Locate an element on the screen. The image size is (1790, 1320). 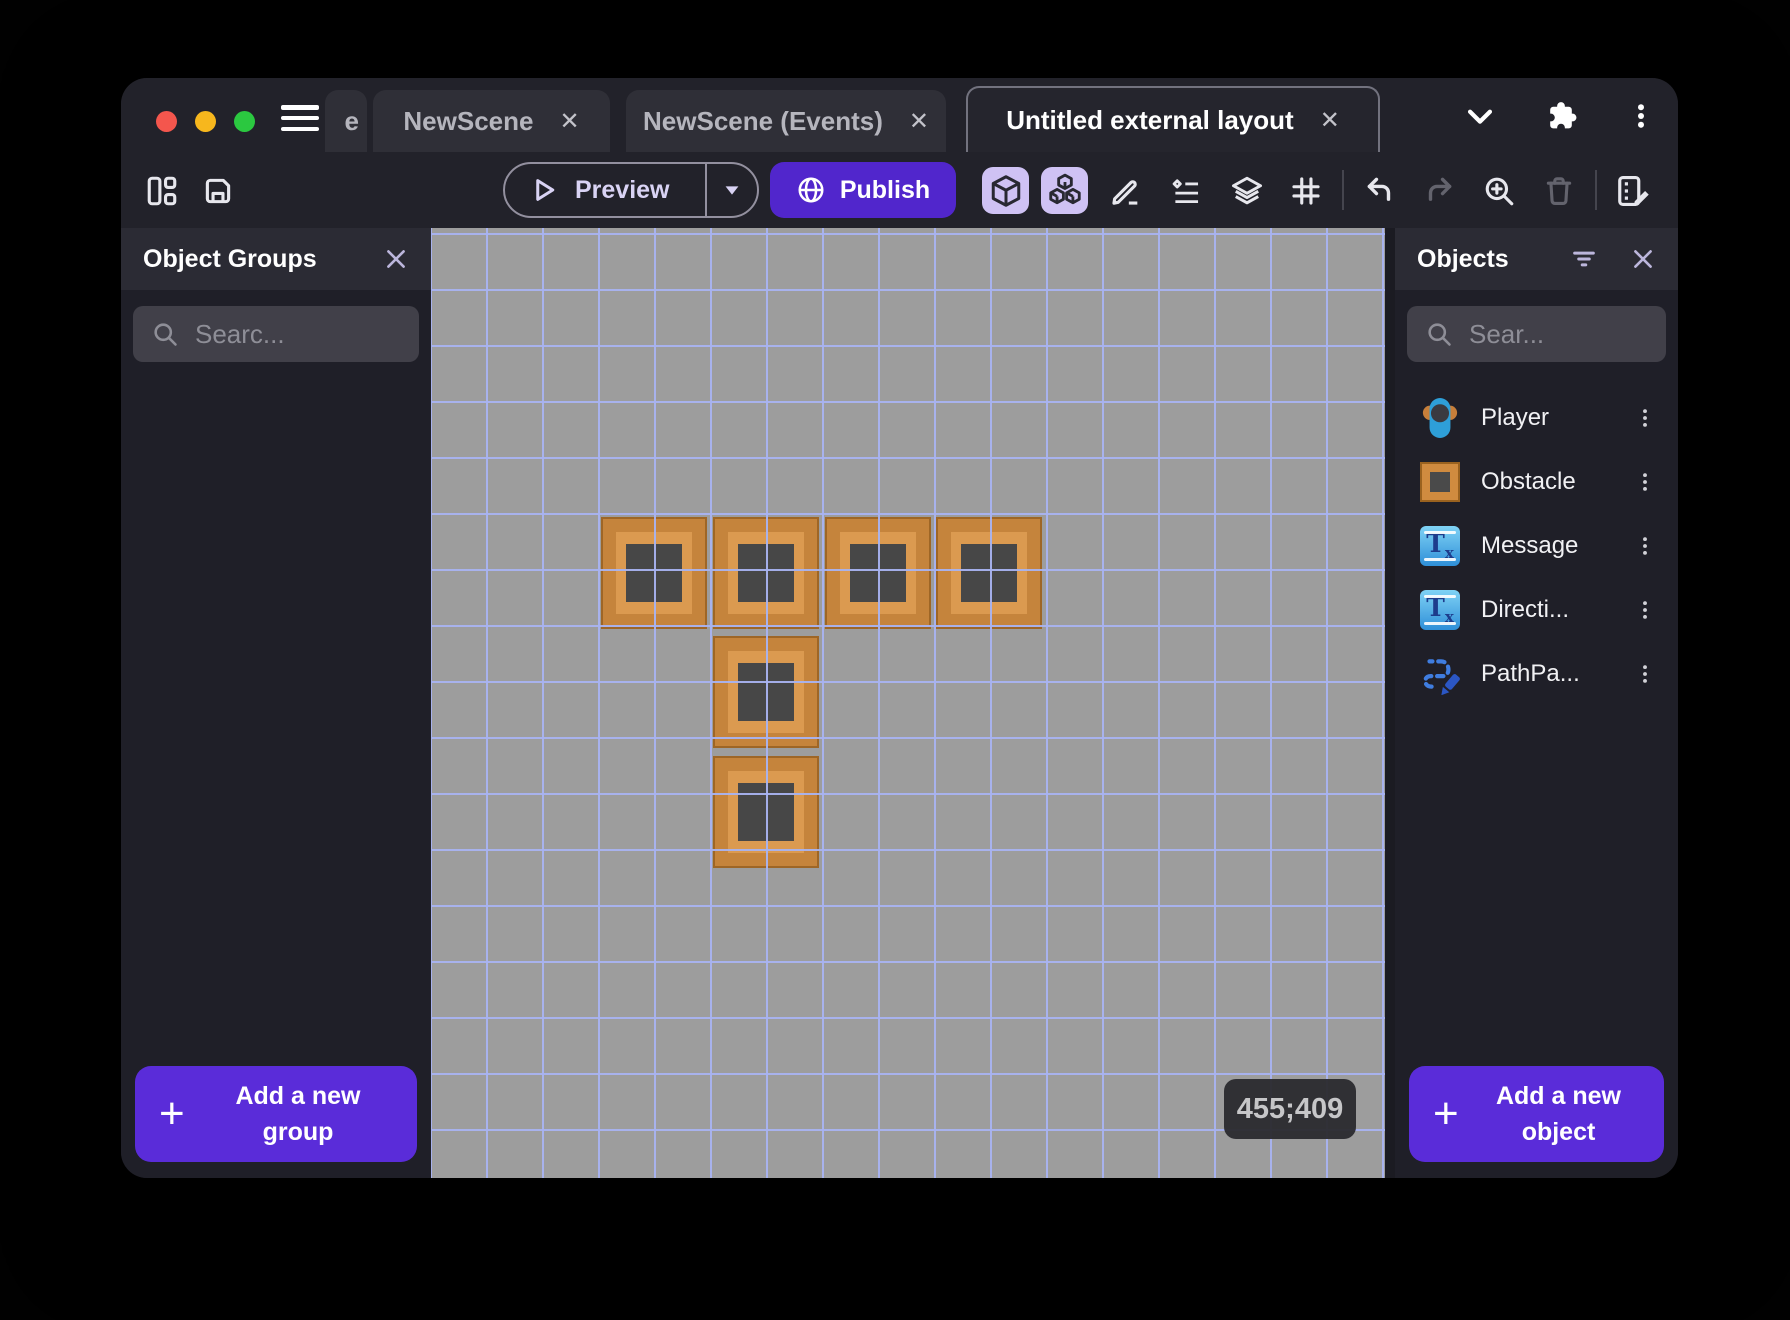
object-groups-search is located at coordinates (276, 334).